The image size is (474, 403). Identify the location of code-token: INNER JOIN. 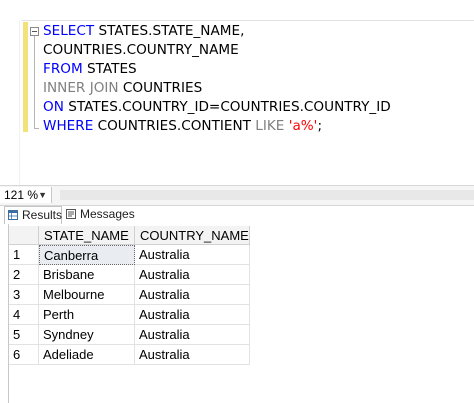
(81, 88).